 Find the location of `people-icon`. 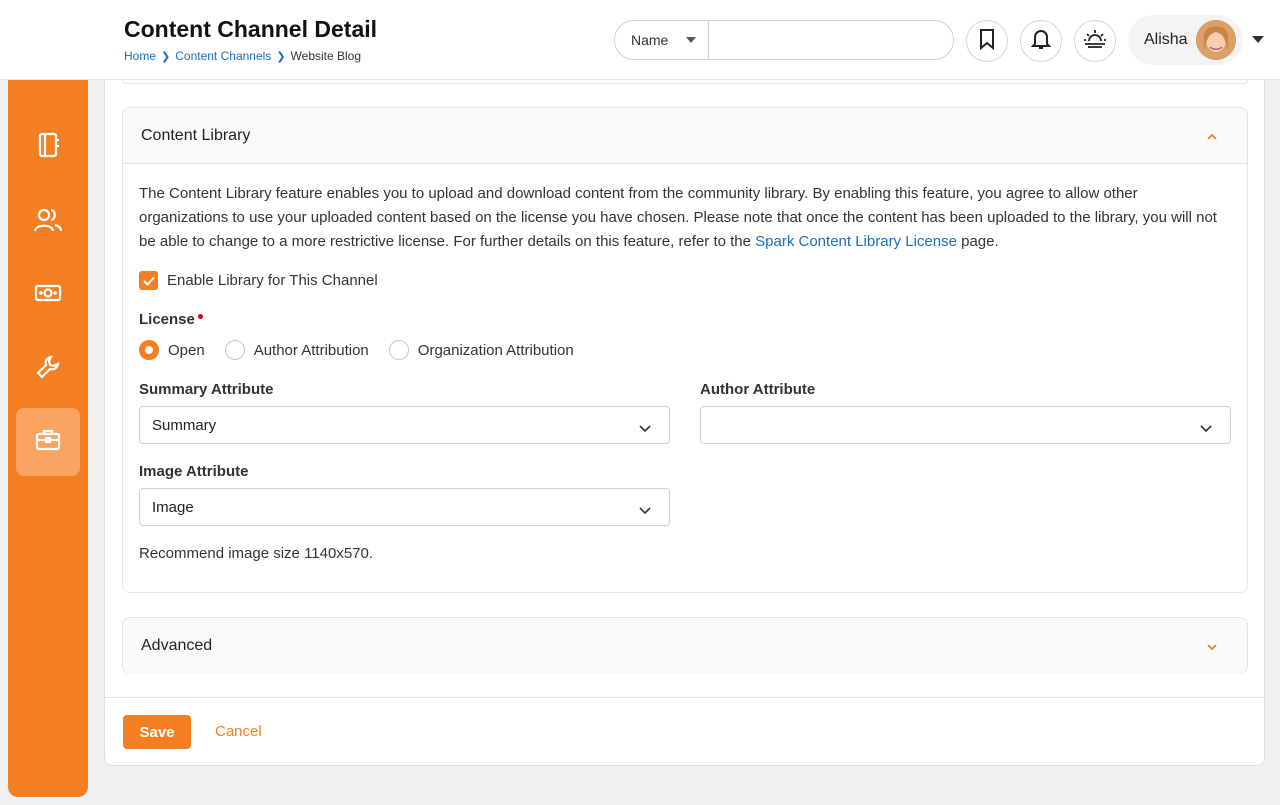

people-icon is located at coordinates (48, 222).